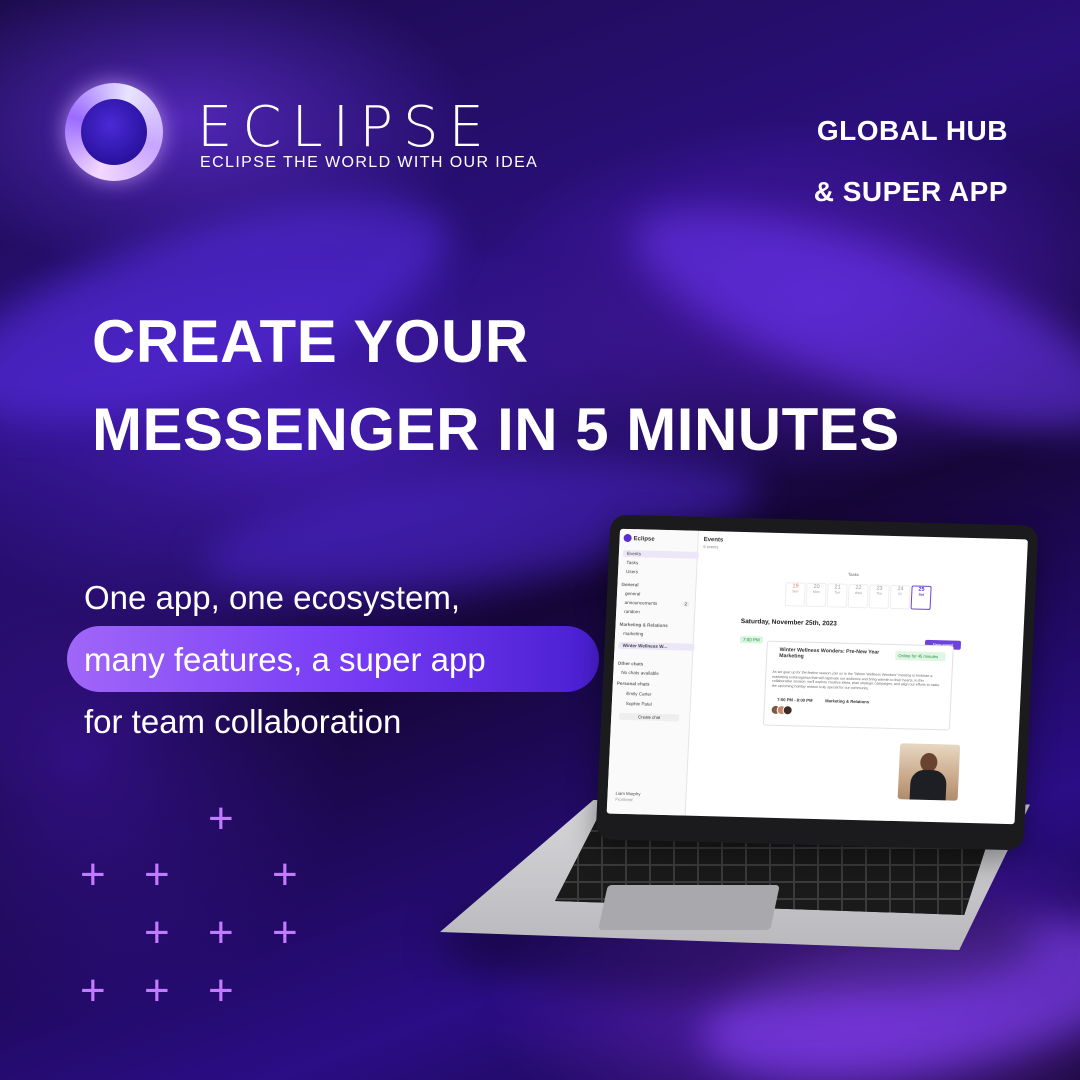 The width and height of the screenshot is (1080, 1080). Describe the element at coordinates (928, 785) in the screenshot. I see `video-person-body` at that location.